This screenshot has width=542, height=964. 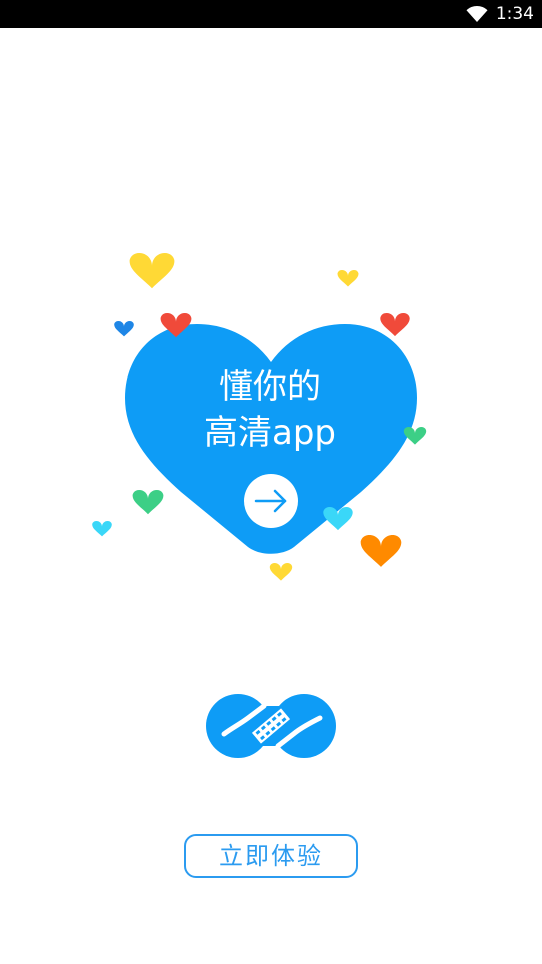 I want to click on infinity-film-logo-icon, so click(x=271, y=726).